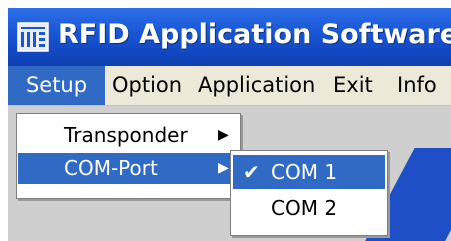 This screenshot has width=451, height=241. I want to click on menu-item-com1-label: COM 1, so click(304, 172).